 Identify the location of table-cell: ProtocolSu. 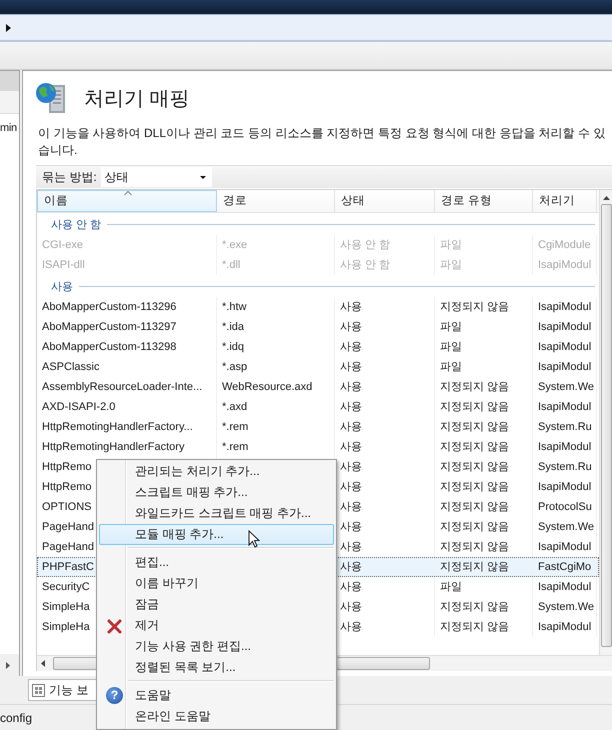
(565, 507).